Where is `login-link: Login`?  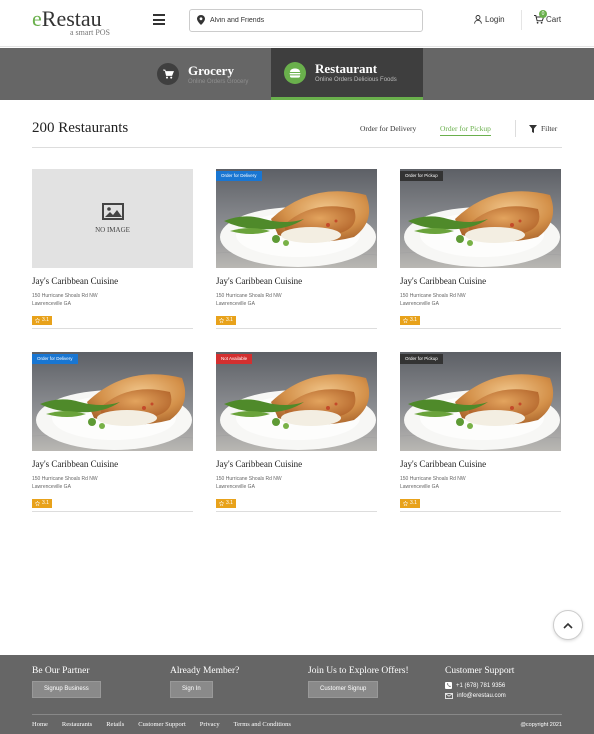 login-link: Login is located at coordinates (489, 19).